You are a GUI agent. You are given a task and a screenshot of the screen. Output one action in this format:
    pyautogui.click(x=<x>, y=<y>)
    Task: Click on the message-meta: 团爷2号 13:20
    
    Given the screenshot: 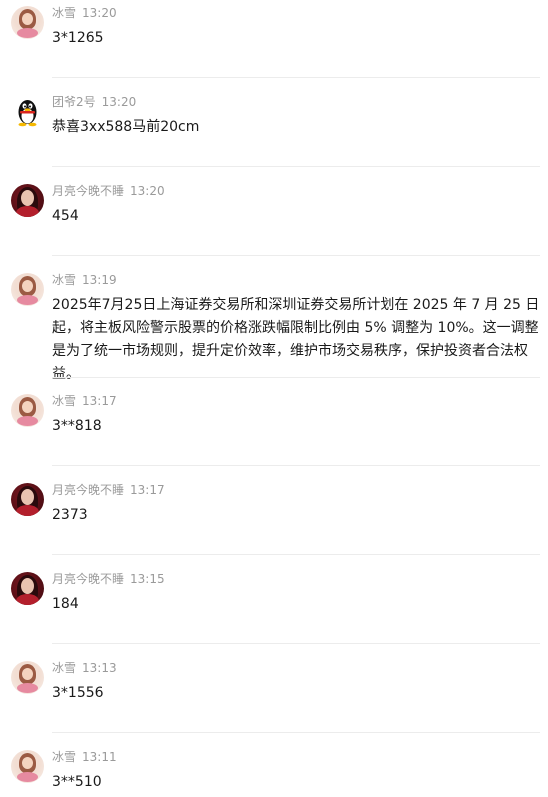 What is the action you would take?
    pyautogui.click(x=94, y=102)
    